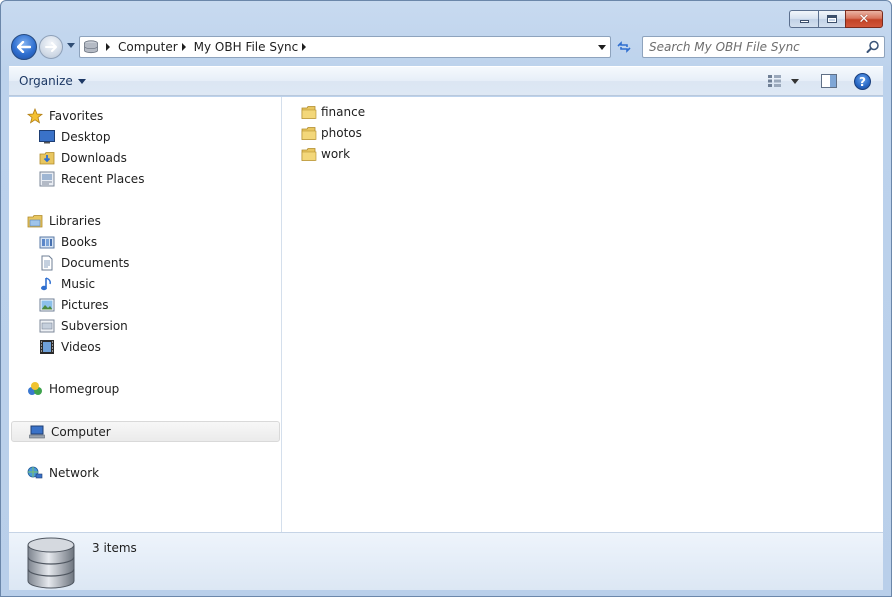 The image size is (892, 597). Describe the element at coordinates (75, 221) in the screenshot. I see `nav-libraries-label: Libraries` at that location.